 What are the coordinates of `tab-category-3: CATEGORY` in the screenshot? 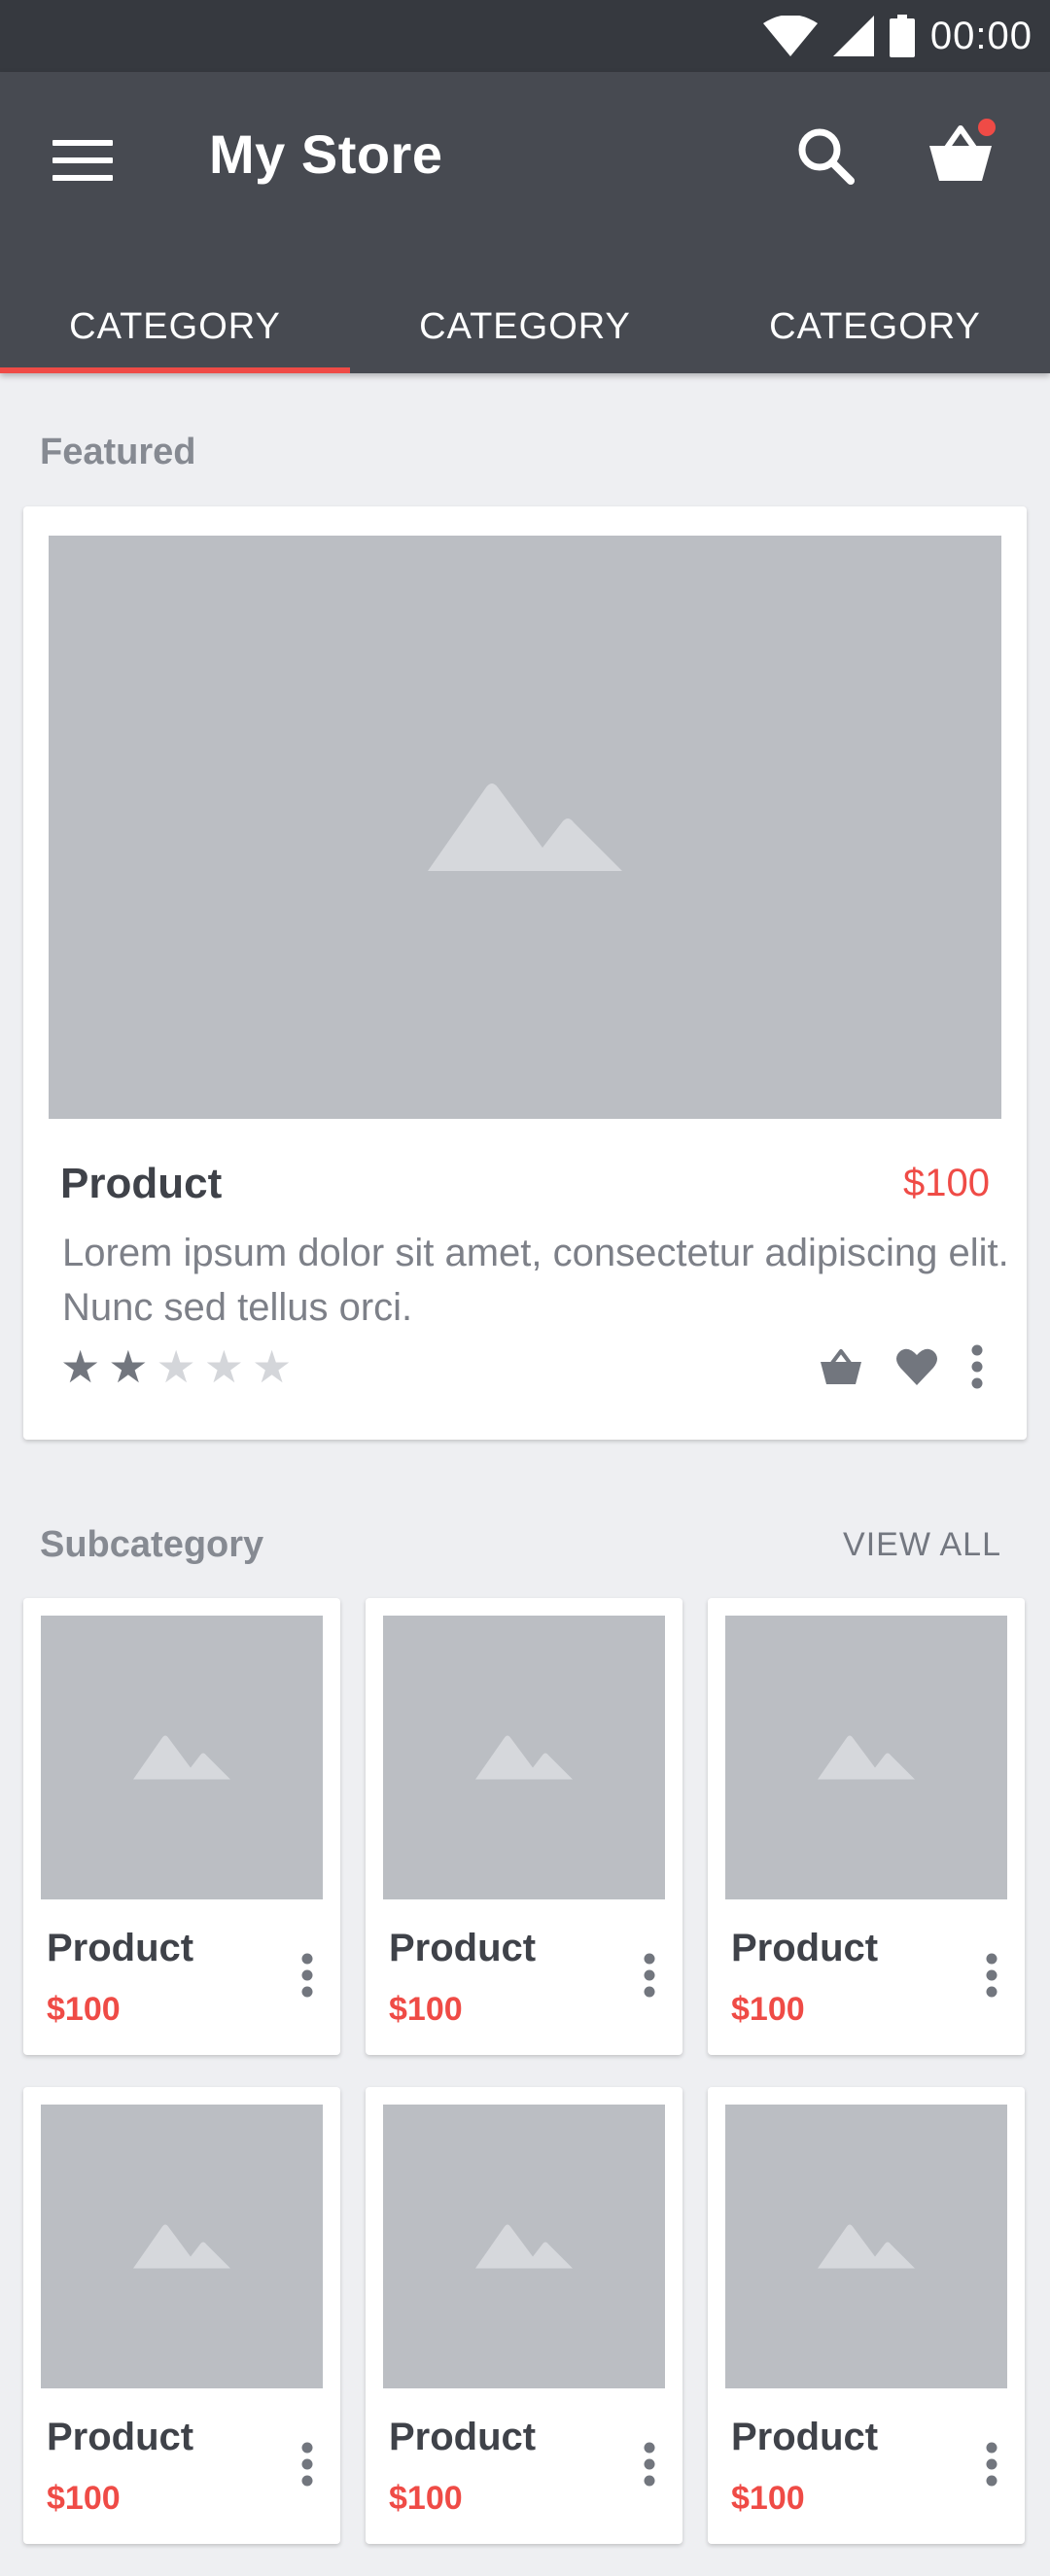 It's located at (875, 327).